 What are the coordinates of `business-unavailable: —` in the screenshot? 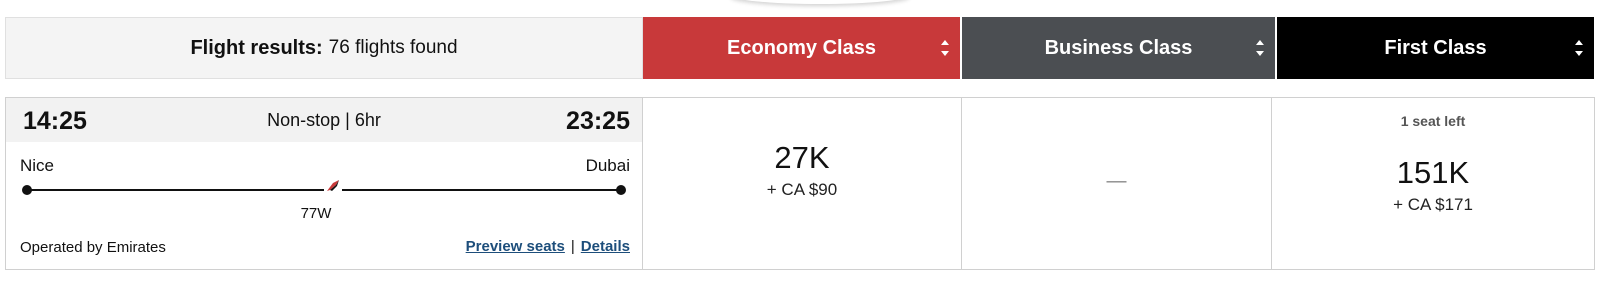 It's located at (1116, 181).